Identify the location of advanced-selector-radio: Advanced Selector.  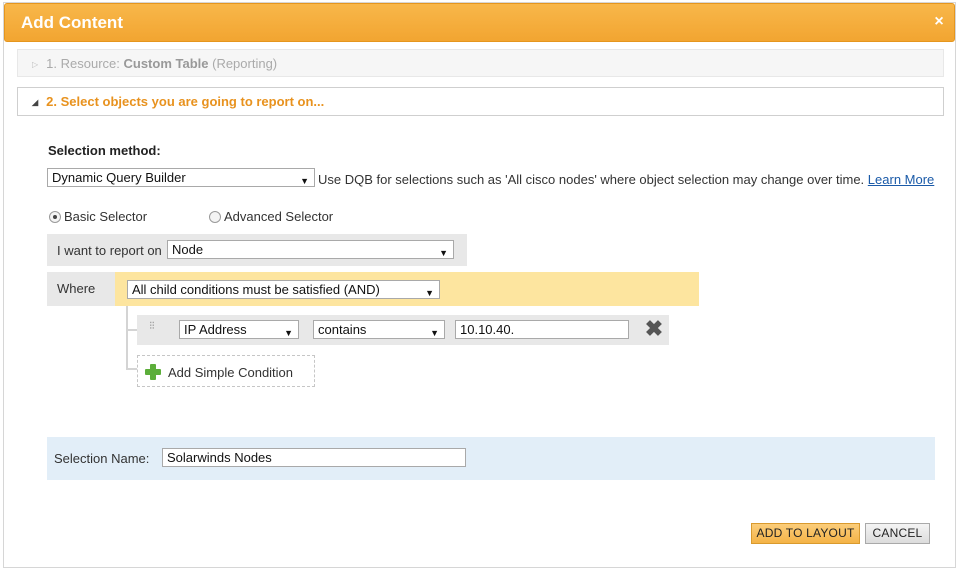
(271, 217).